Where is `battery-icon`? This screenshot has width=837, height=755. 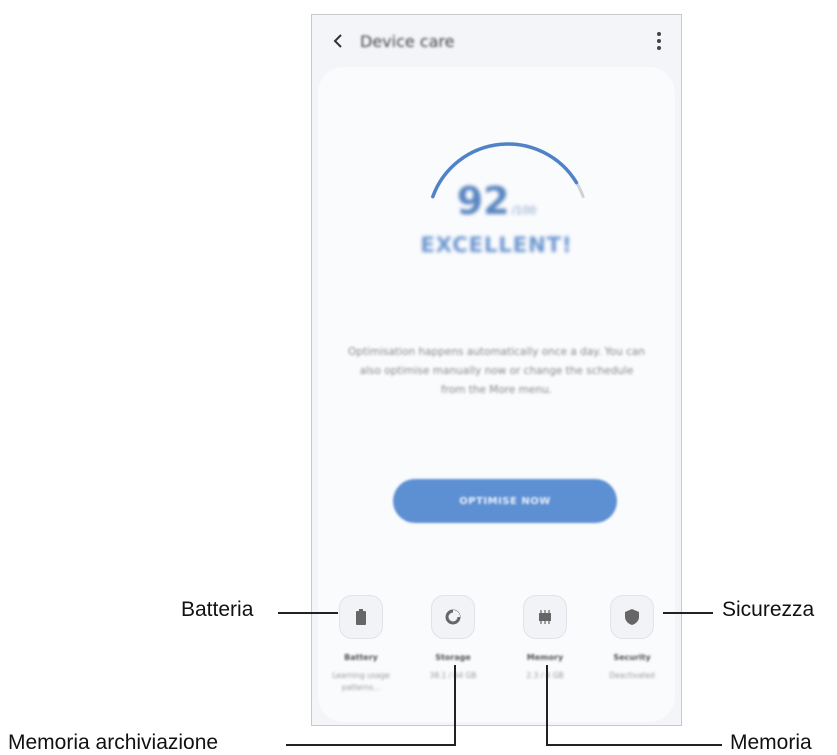
battery-icon is located at coordinates (361, 617).